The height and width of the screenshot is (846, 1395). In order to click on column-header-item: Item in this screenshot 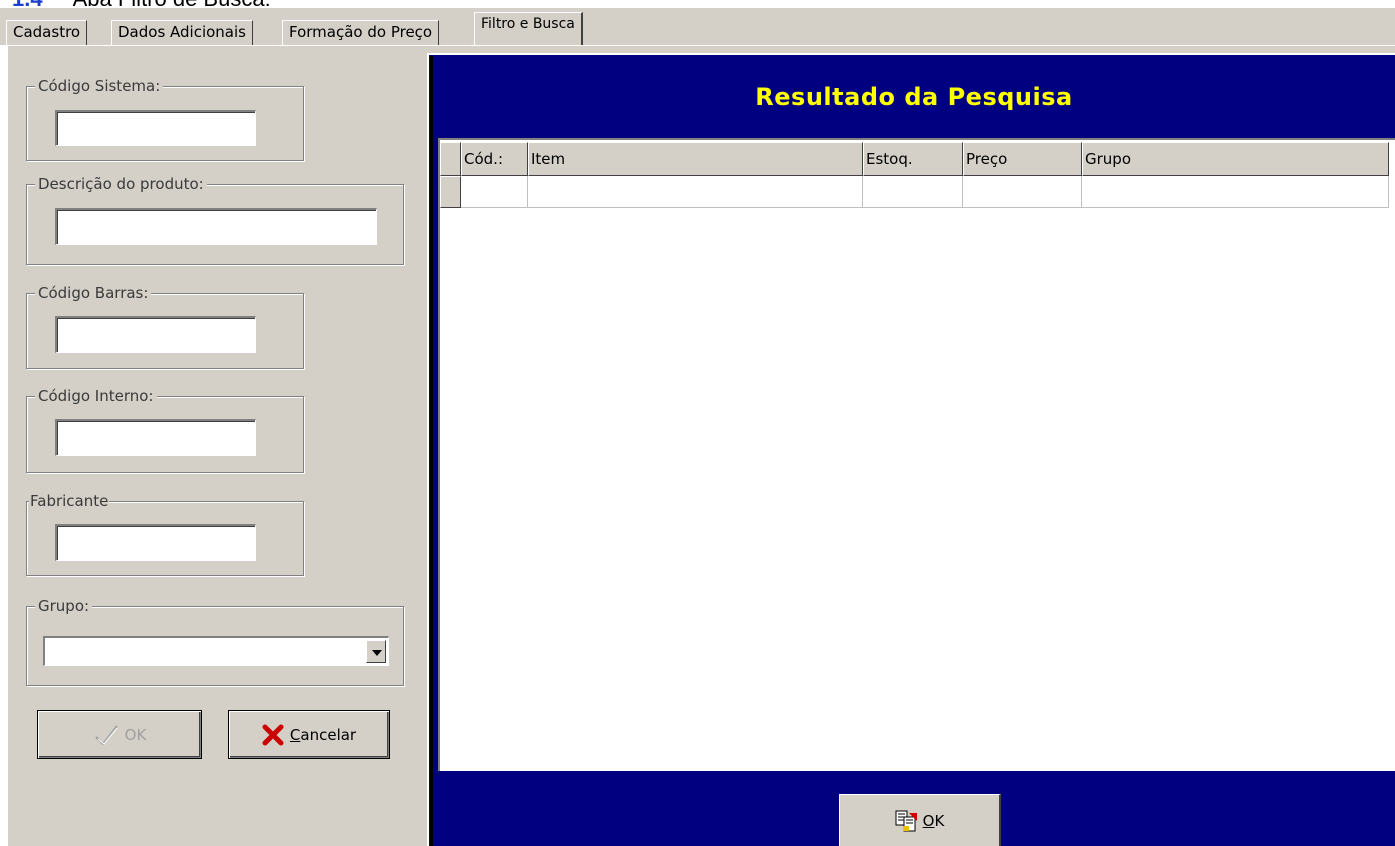, I will do `click(695, 159)`.